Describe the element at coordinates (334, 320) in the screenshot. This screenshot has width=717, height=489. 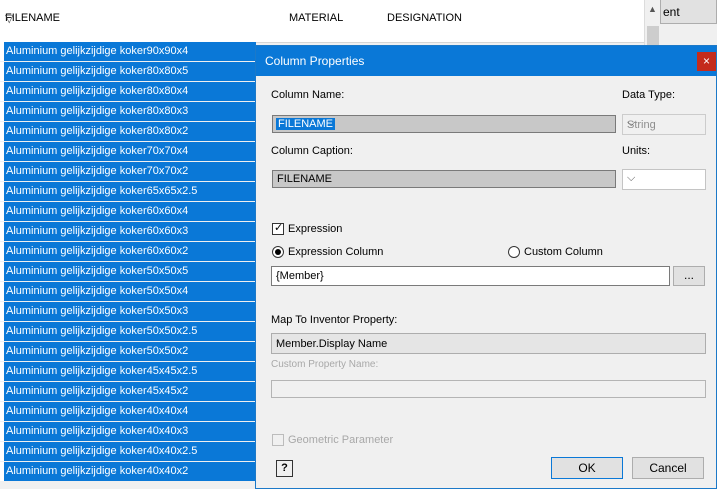
I see `map-property-label: Map To Inventor Property:` at that location.